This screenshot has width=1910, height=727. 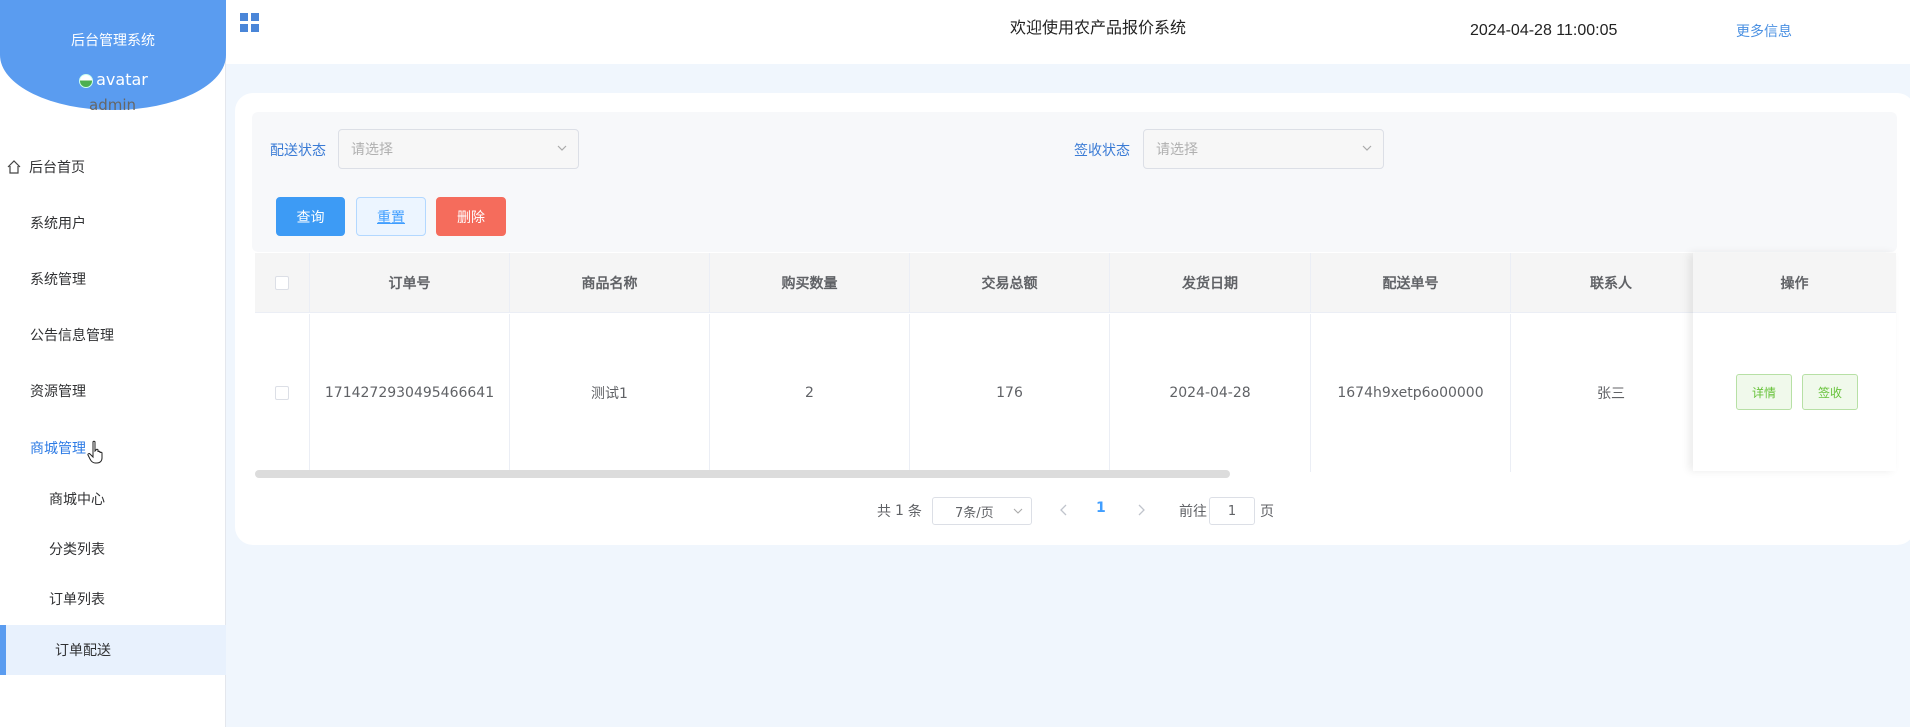 I want to click on cell-product: 测试1, so click(x=610, y=393).